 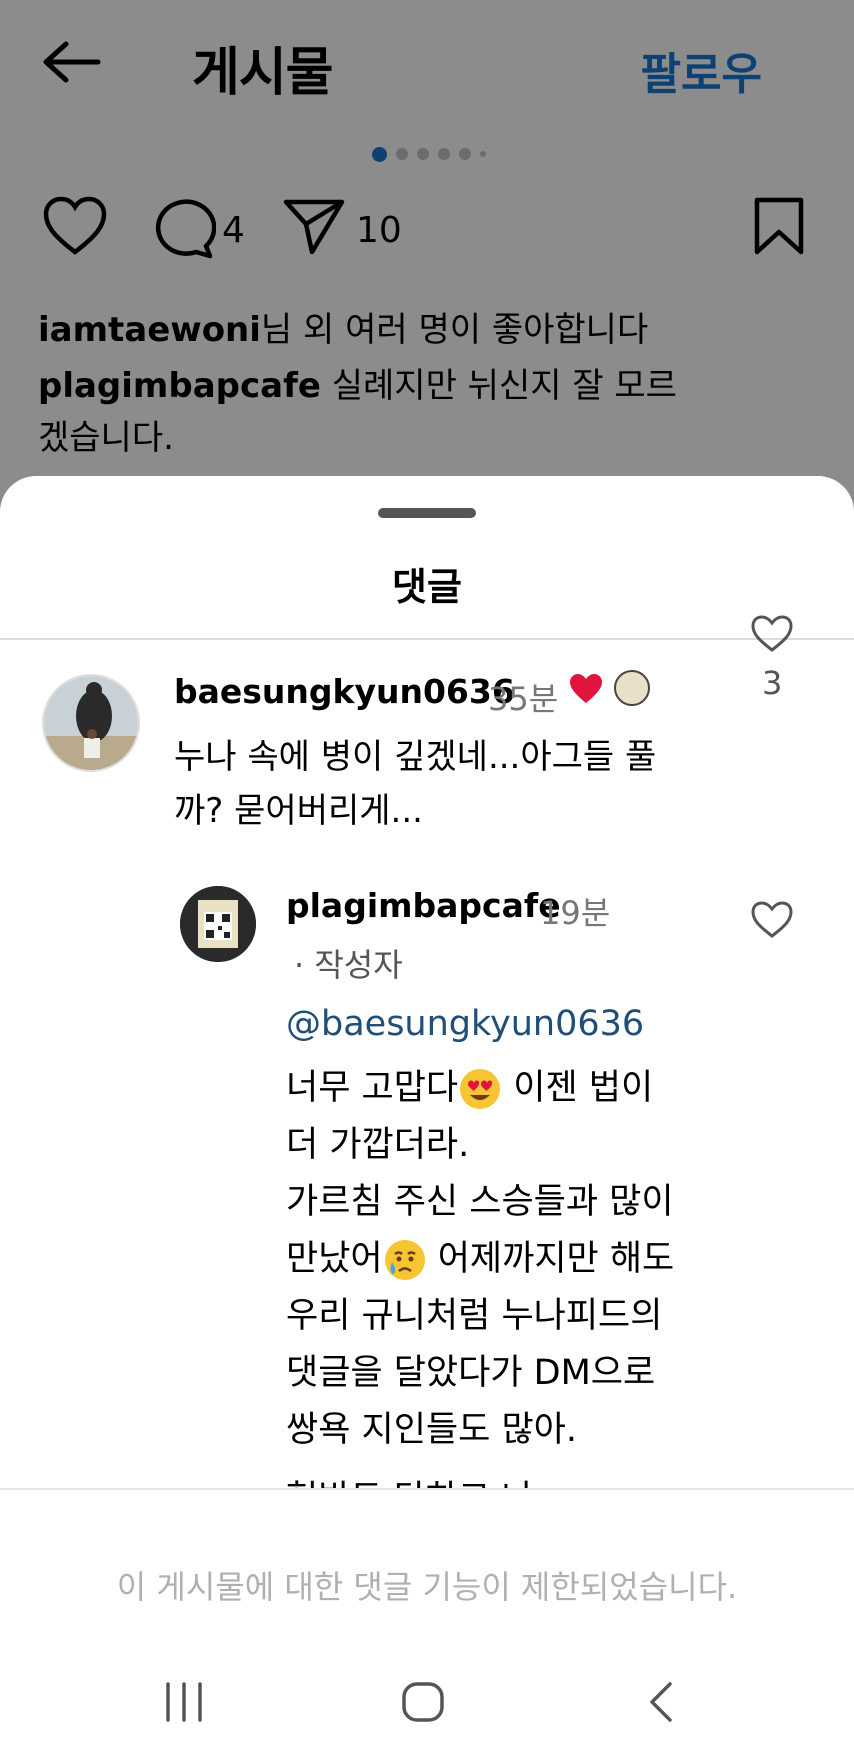 I want to click on system-navigation-bar, so click(x=427, y=1697).